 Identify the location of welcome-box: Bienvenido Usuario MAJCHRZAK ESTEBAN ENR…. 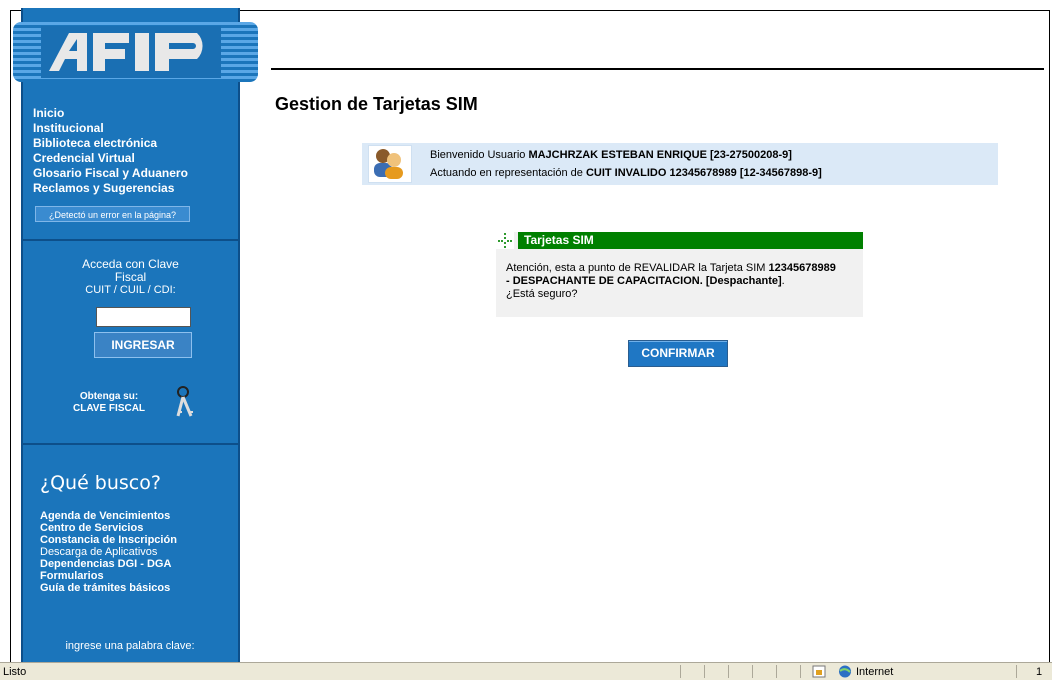
(680, 164).